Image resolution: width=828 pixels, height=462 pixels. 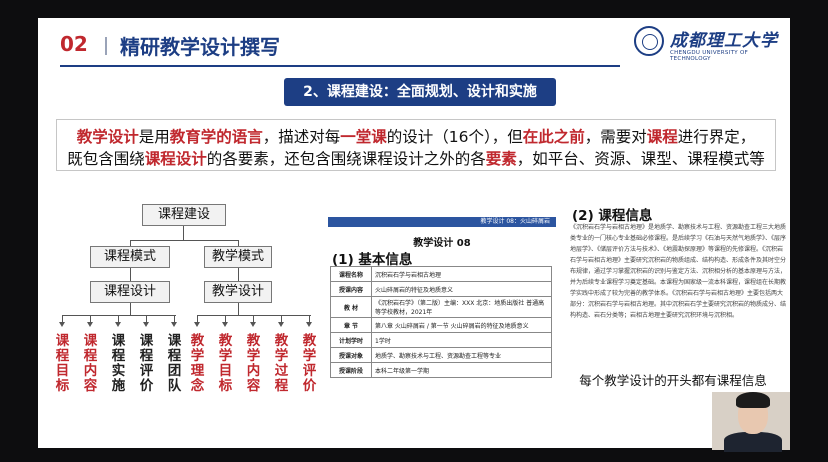 What do you see at coordinates (461, 370) in the screenshot?
I see `table-value-cell: 本科二年级第一学期` at bounding box center [461, 370].